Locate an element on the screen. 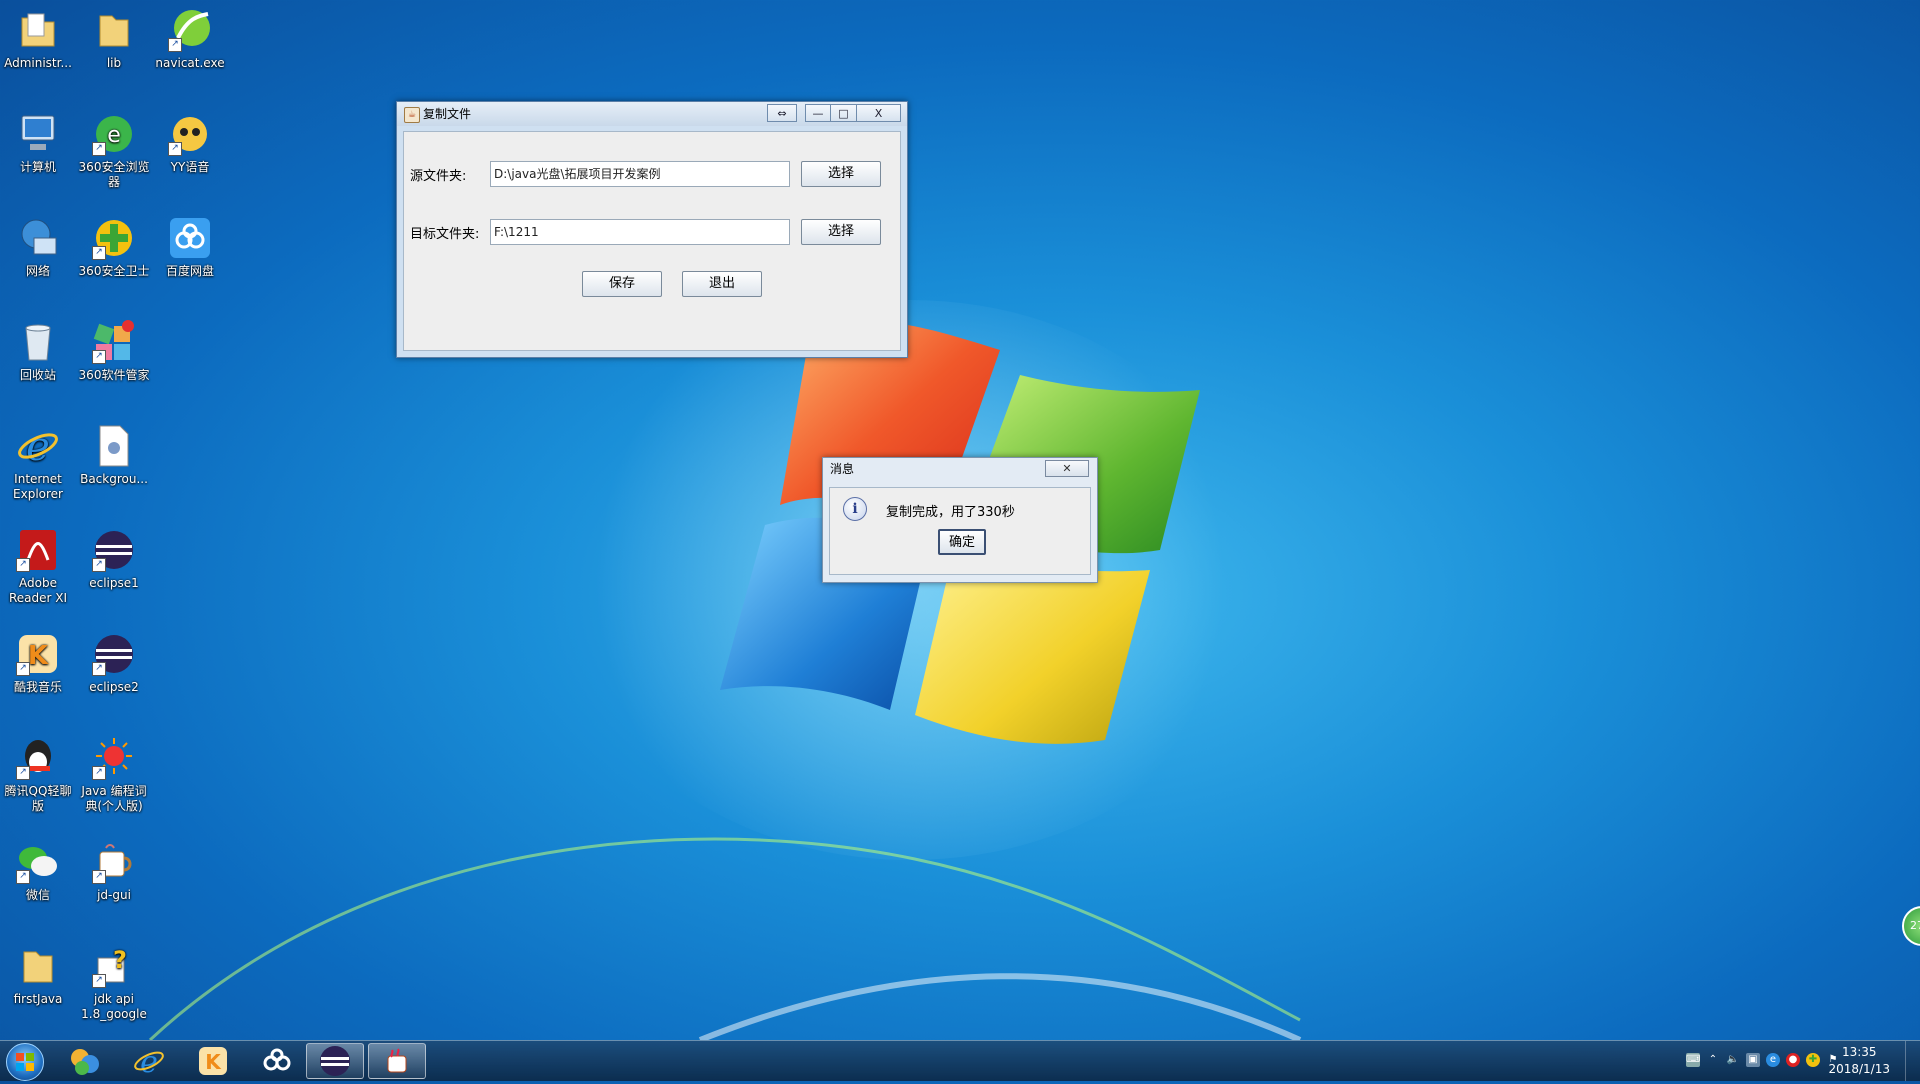 The image size is (1920, 1084). folder-icon is located at coordinates (114, 30).